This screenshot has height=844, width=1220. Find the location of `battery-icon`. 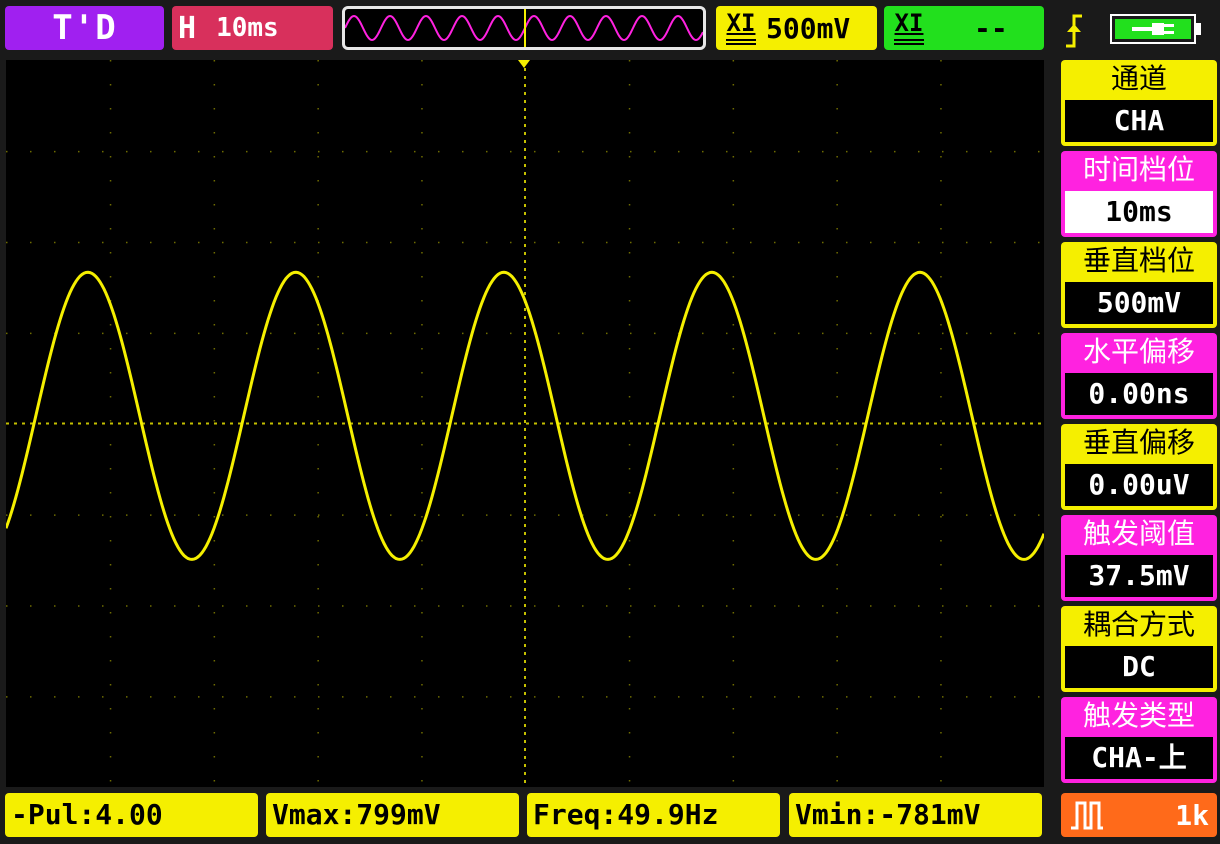

battery-icon is located at coordinates (1155, 29).